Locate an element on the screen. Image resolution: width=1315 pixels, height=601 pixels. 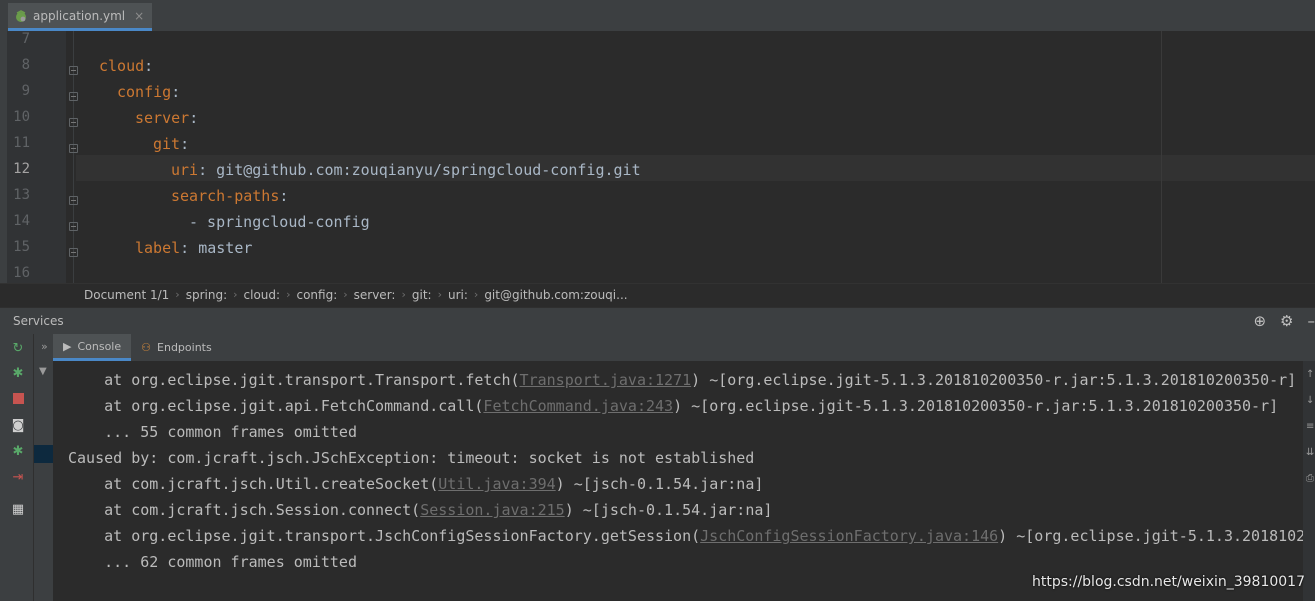
yaml-key: search-paths is located at coordinates (225, 196).